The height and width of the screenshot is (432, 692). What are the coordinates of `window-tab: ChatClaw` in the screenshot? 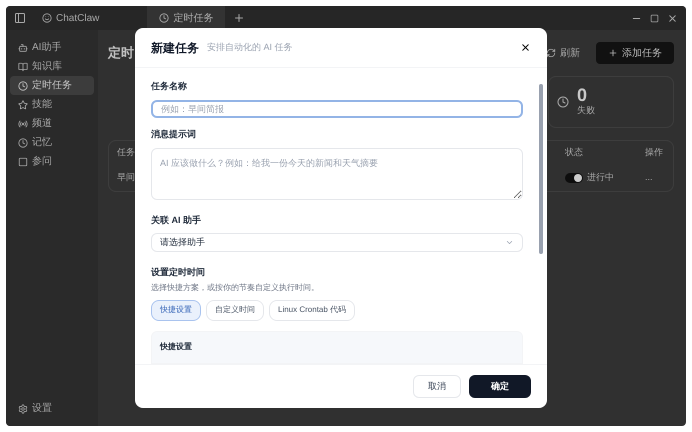 It's located at (87, 18).